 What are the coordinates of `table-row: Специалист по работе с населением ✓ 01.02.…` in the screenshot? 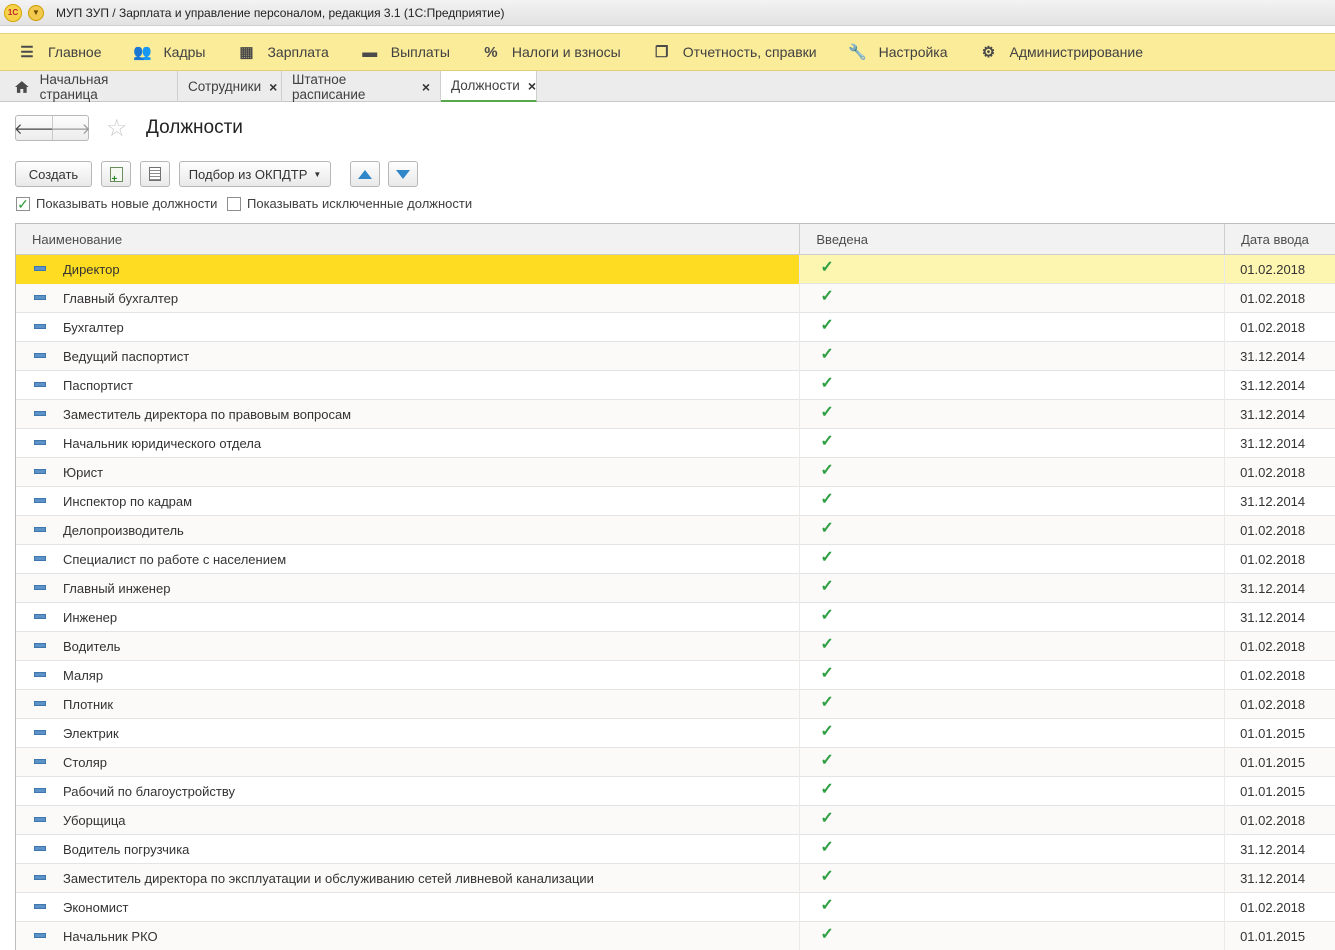 It's located at (675, 559).